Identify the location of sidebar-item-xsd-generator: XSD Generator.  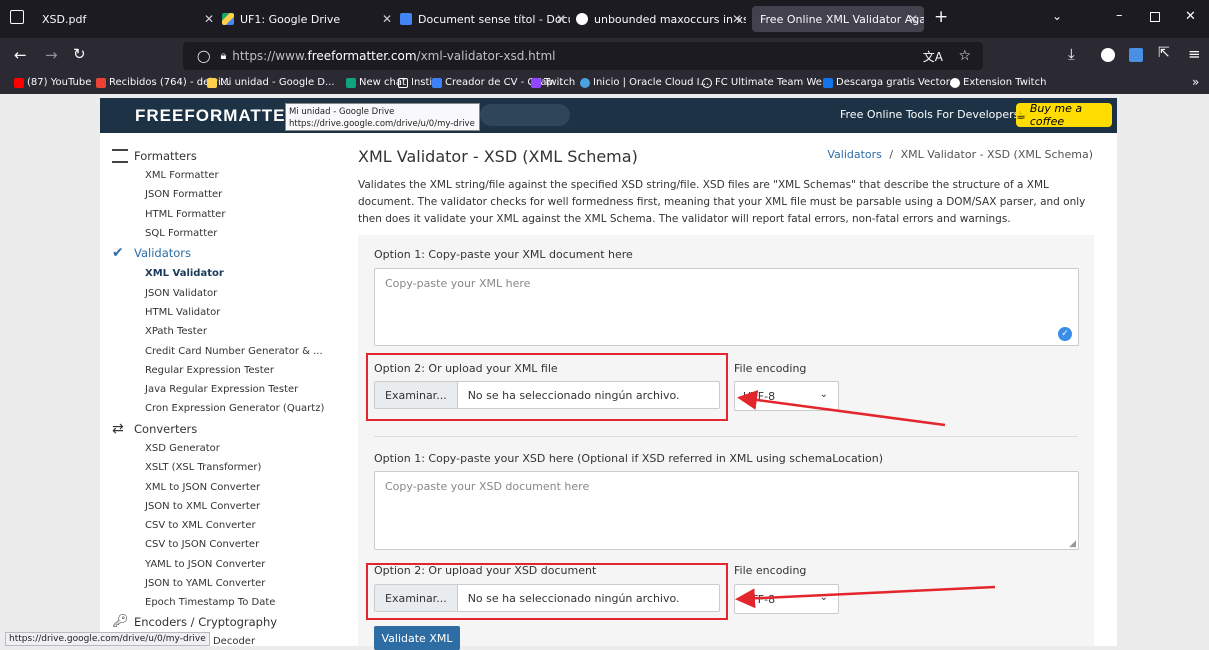
(182, 448).